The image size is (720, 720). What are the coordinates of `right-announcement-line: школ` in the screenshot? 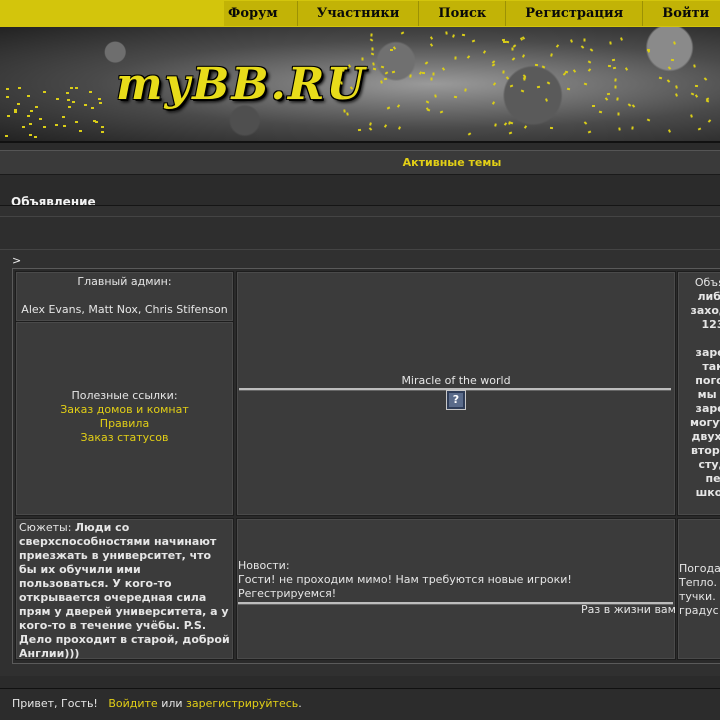 It's located at (707, 492).